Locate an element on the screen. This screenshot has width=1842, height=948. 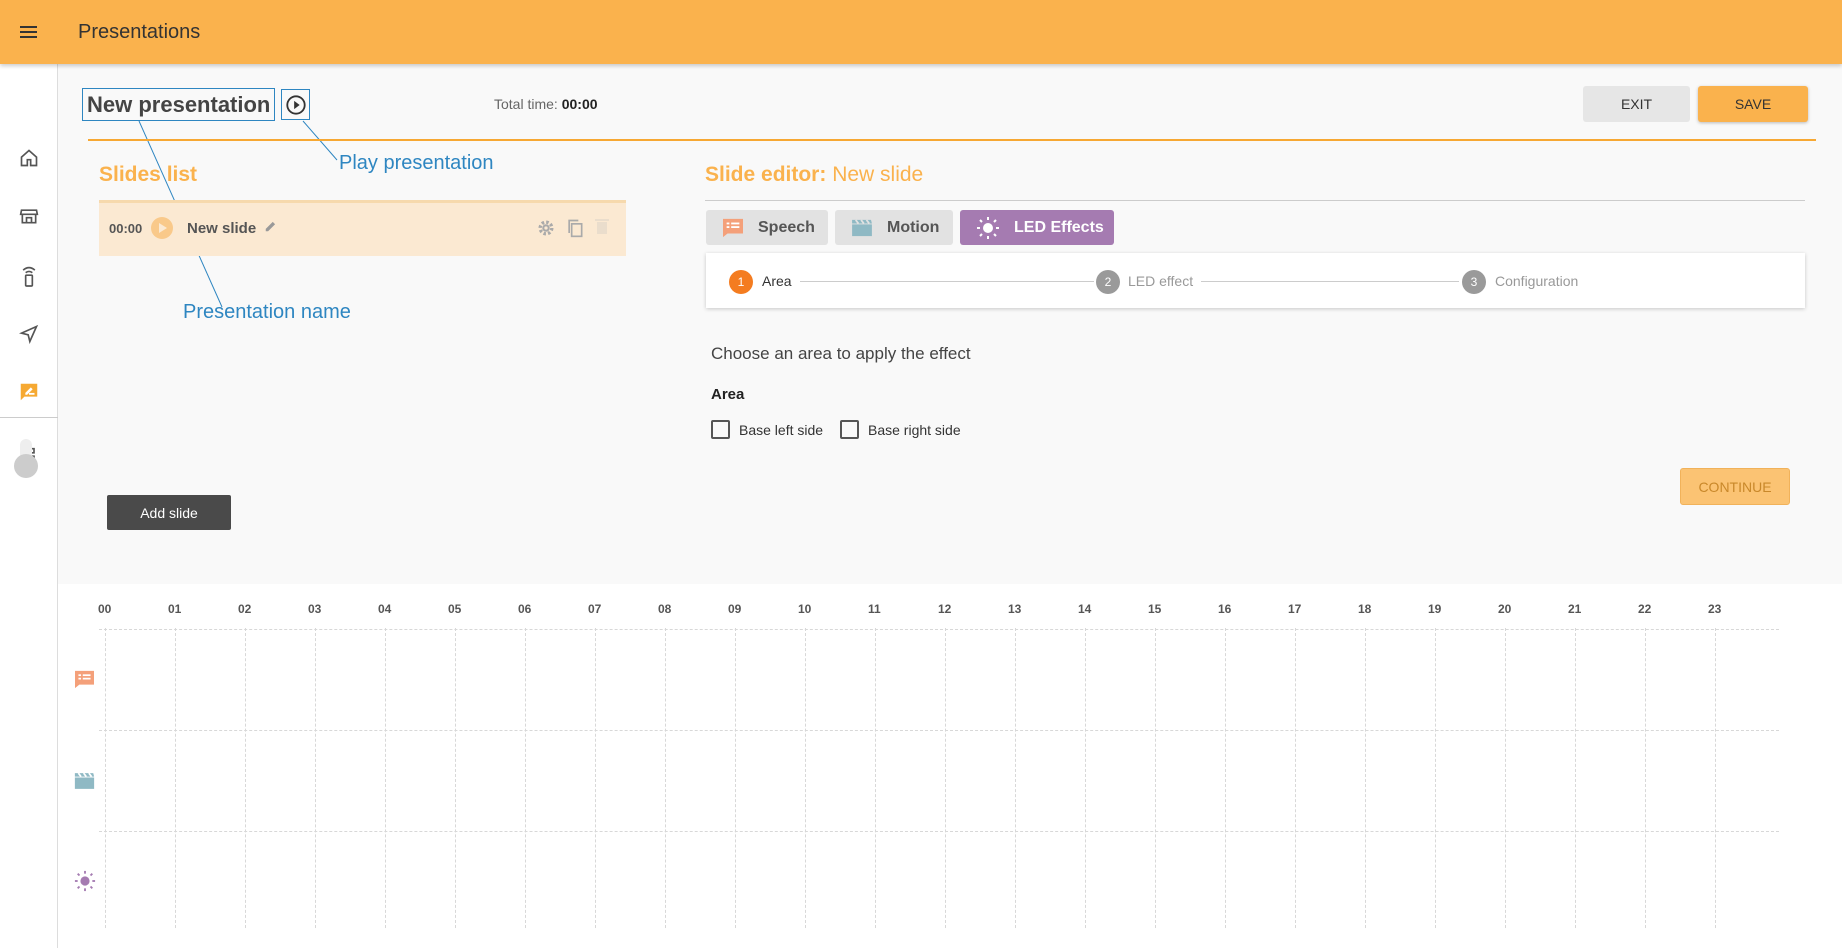
sidebar-item-presentations is located at coordinates (29, 392).